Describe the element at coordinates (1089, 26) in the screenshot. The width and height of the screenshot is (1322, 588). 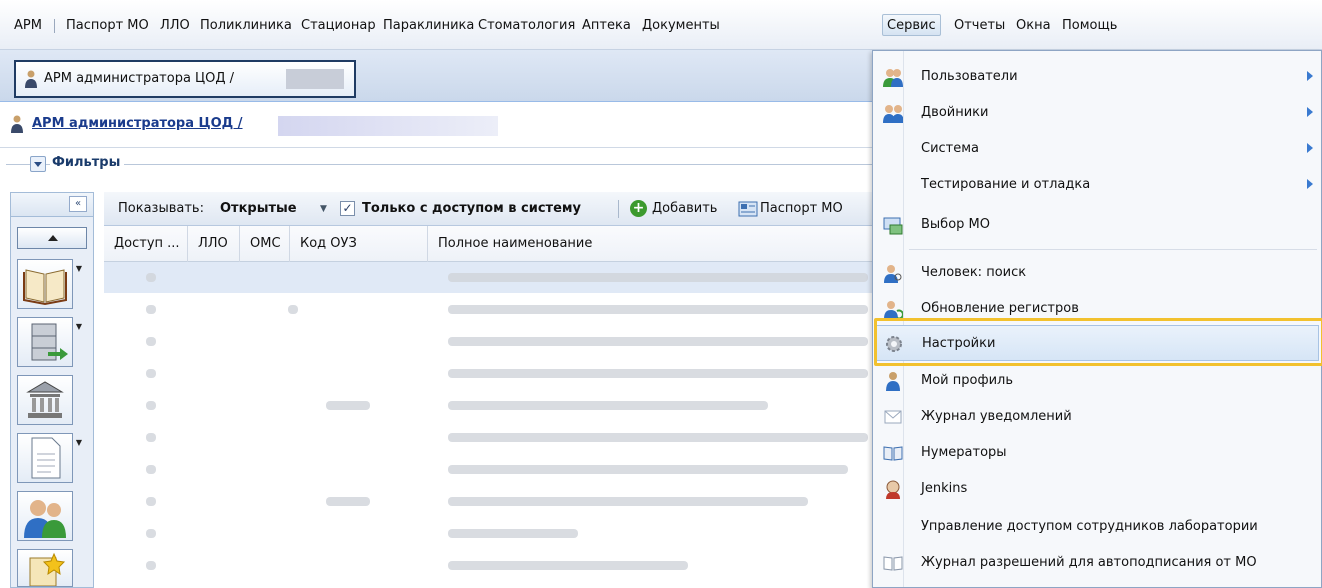
I see `menu-help: Помощь` at that location.